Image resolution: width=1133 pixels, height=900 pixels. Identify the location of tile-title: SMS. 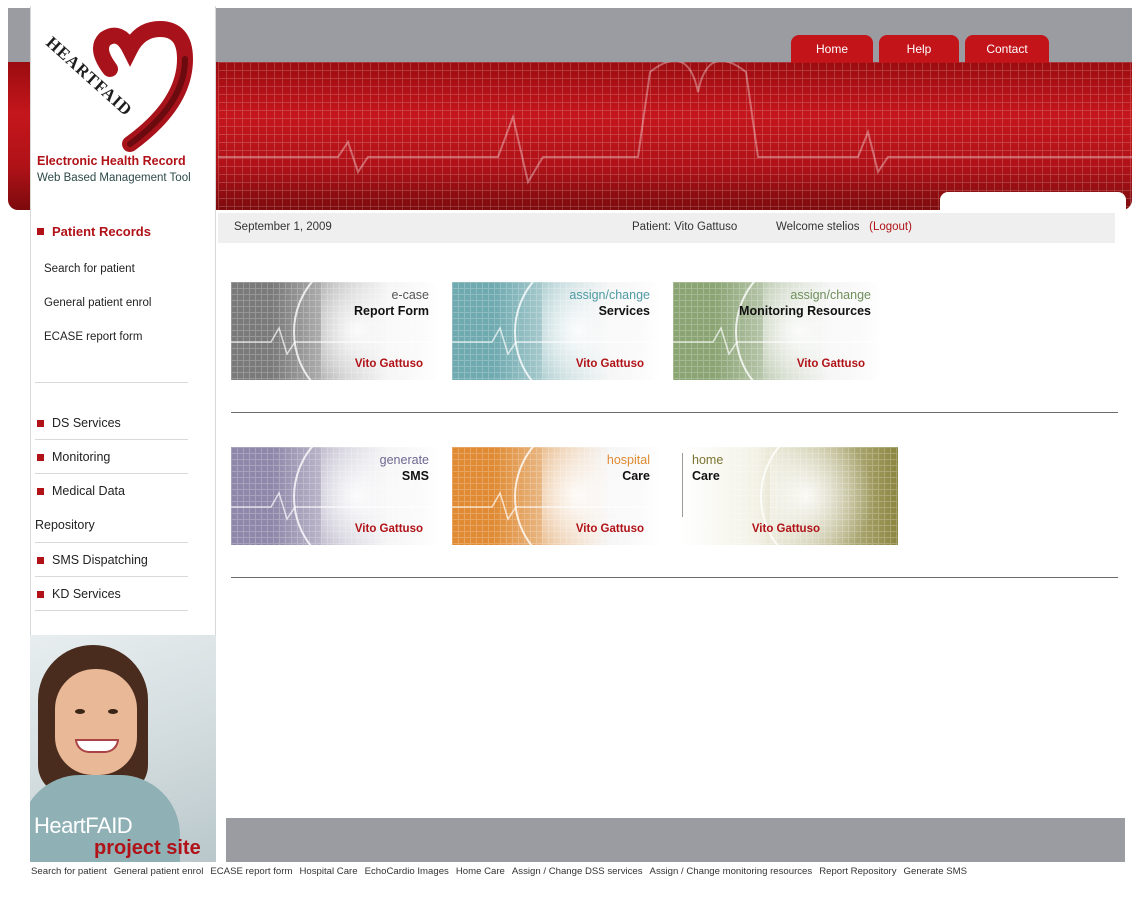
(415, 476).